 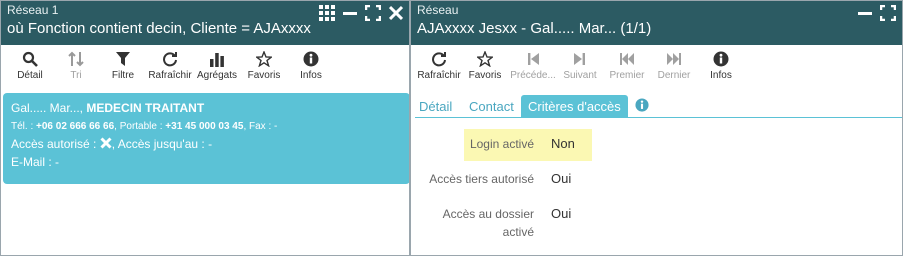 I want to click on right-panel-title: Réseau, so click(x=438, y=10).